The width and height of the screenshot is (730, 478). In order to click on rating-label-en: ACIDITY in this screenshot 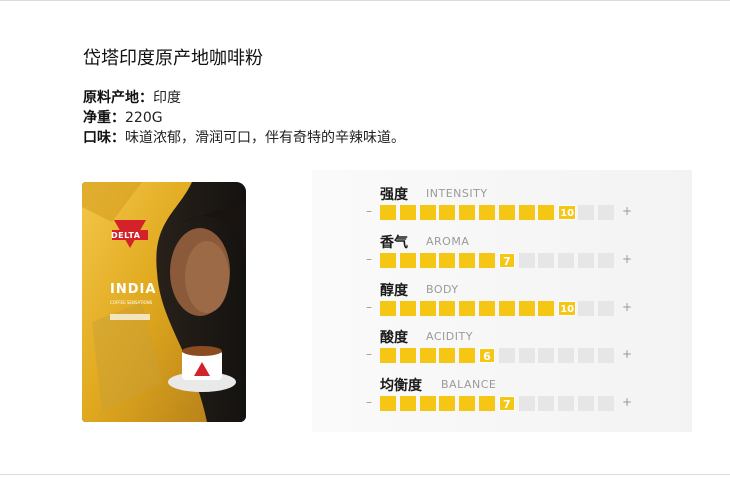, I will do `click(449, 336)`.